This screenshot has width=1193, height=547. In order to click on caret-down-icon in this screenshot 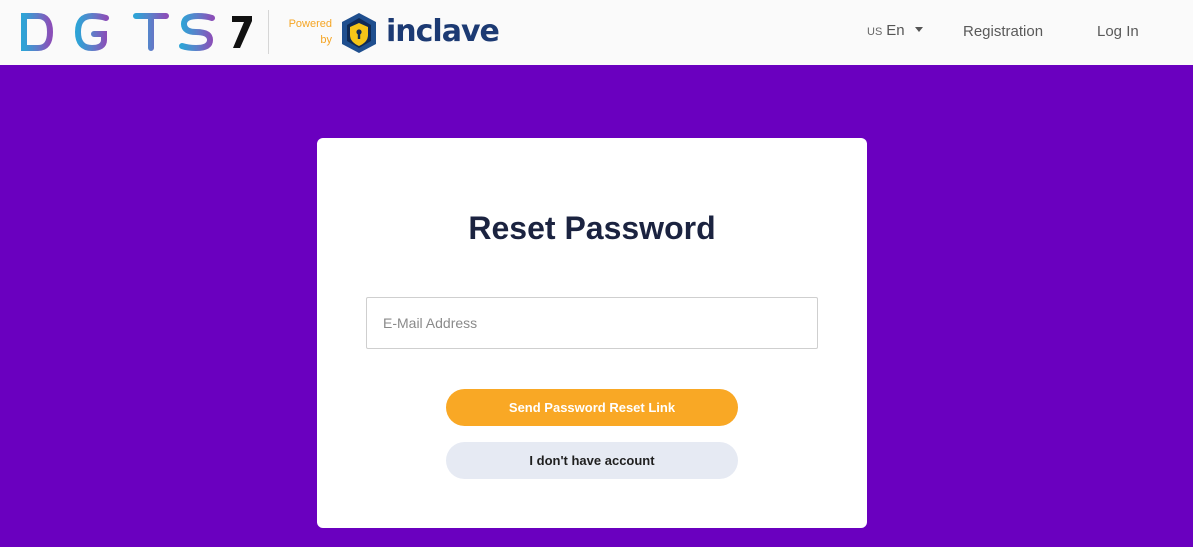, I will do `click(918, 29)`.